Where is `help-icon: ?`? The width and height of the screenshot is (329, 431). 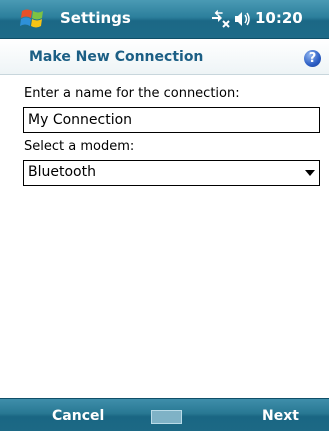 help-icon: ? is located at coordinates (312, 58).